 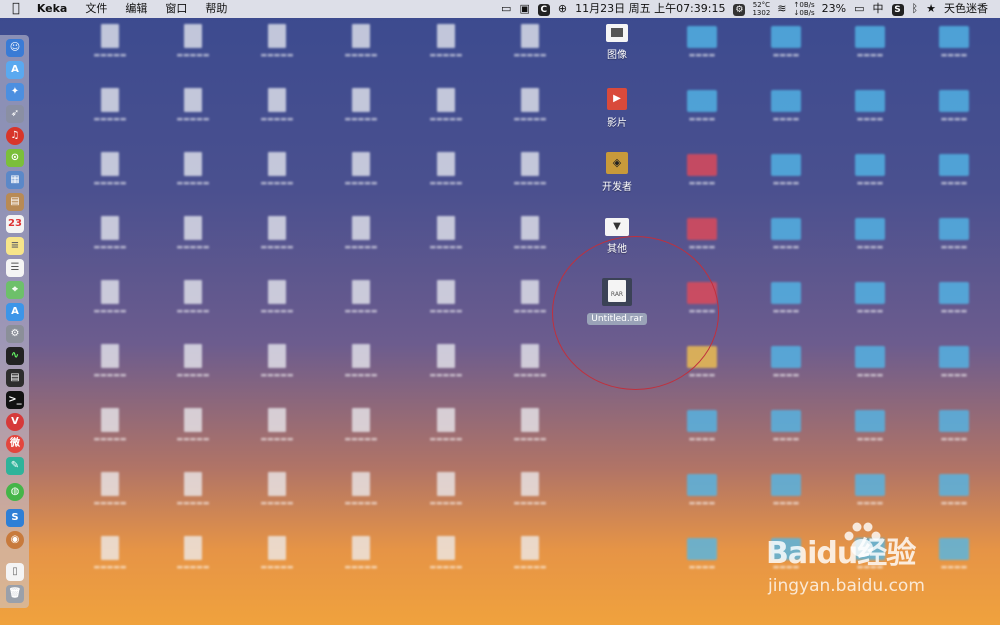 What do you see at coordinates (966, 9) in the screenshot?
I see `user-name: 天色迷香` at bounding box center [966, 9].